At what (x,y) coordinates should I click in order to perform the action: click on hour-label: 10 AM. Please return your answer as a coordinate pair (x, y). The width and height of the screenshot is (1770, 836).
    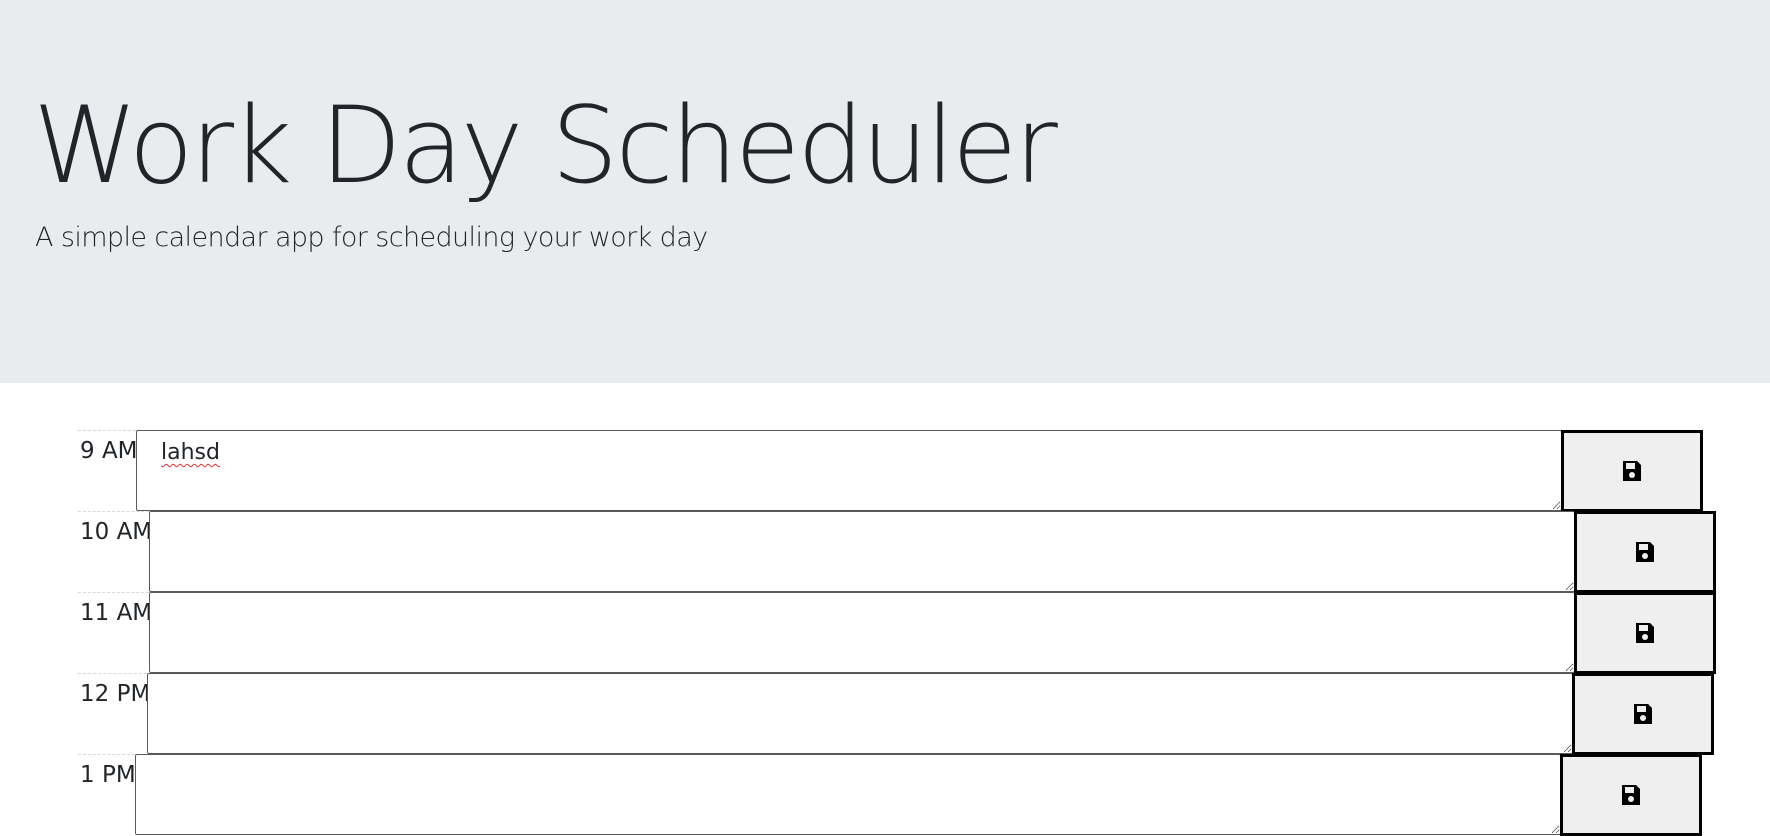
    Looking at the image, I should click on (116, 532).